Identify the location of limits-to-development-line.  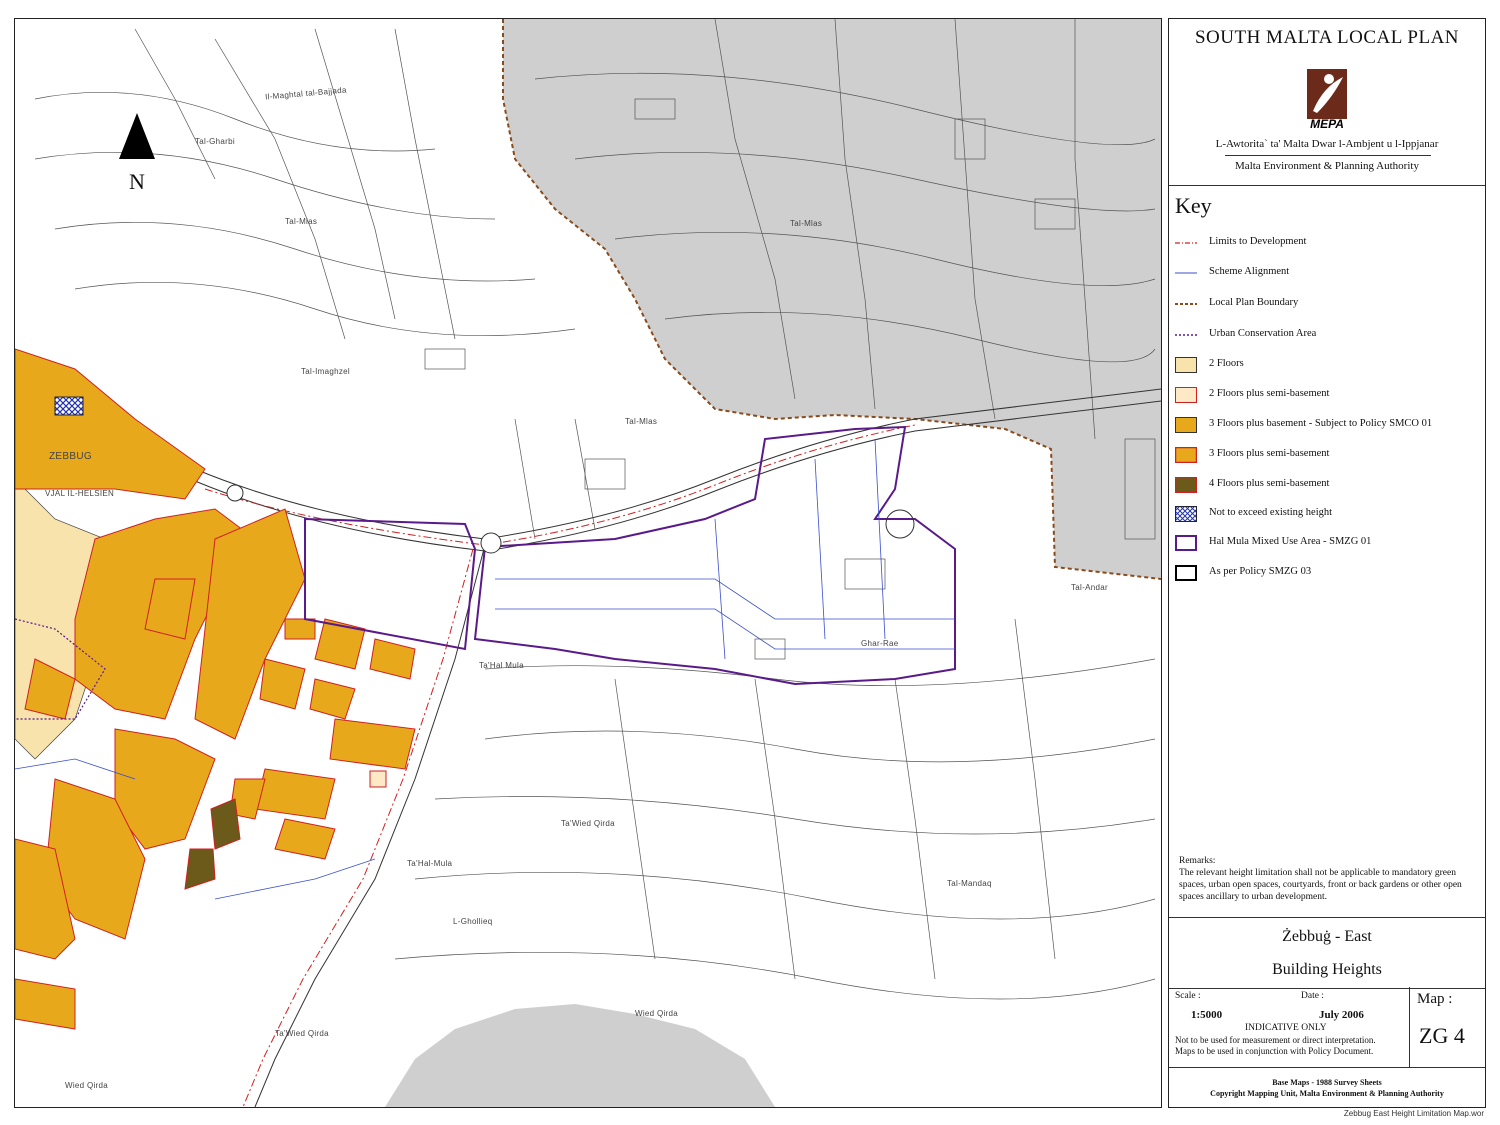
(560, 485).